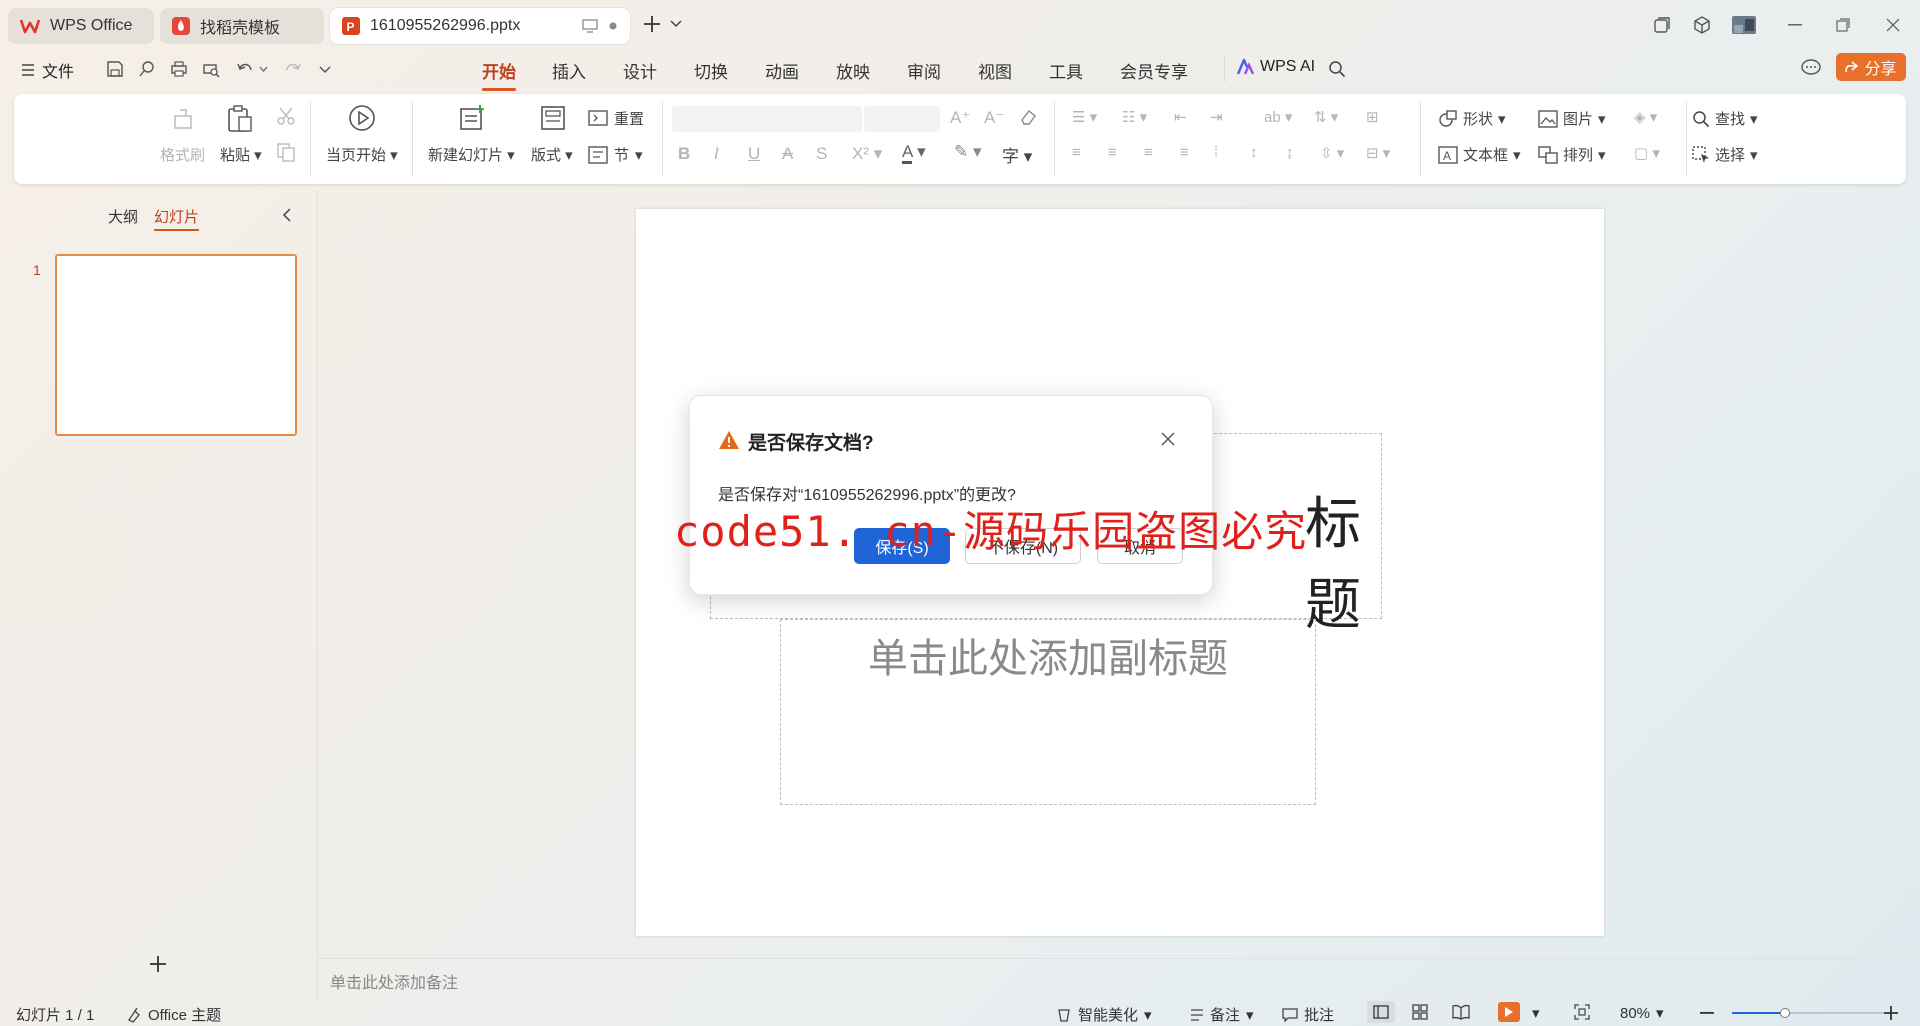  What do you see at coordinates (1184, 152) in the screenshot?
I see `justify-icon: ≡` at bounding box center [1184, 152].